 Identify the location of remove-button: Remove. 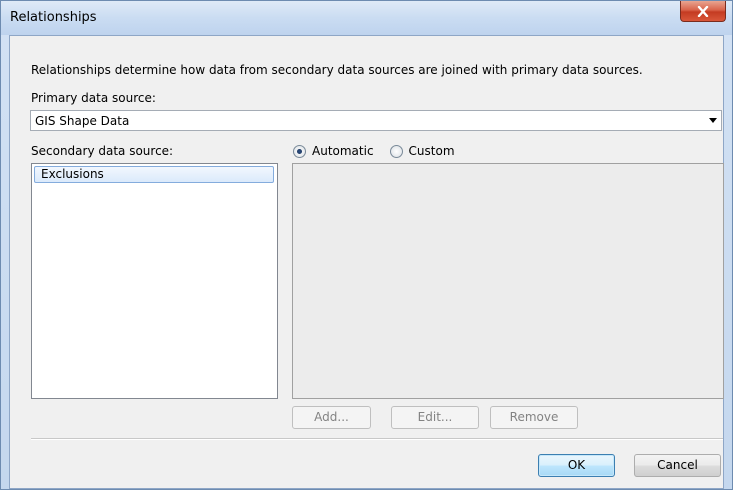
(534, 417).